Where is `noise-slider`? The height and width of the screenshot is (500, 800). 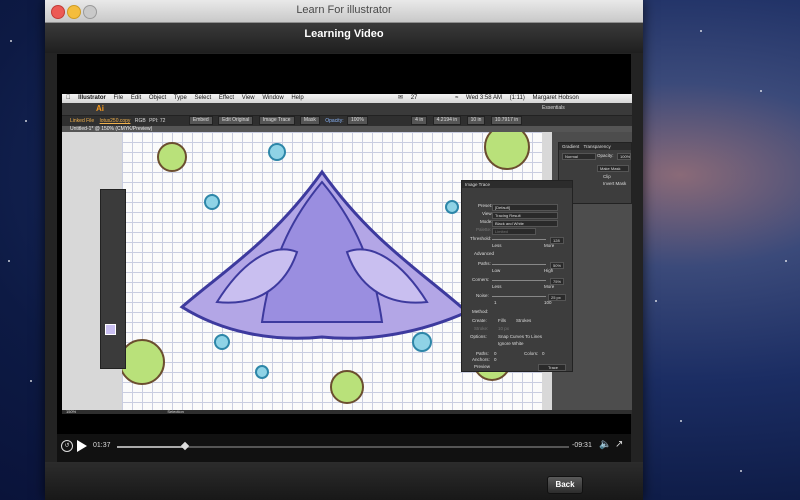
noise-slider is located at coordinates (519, 296).